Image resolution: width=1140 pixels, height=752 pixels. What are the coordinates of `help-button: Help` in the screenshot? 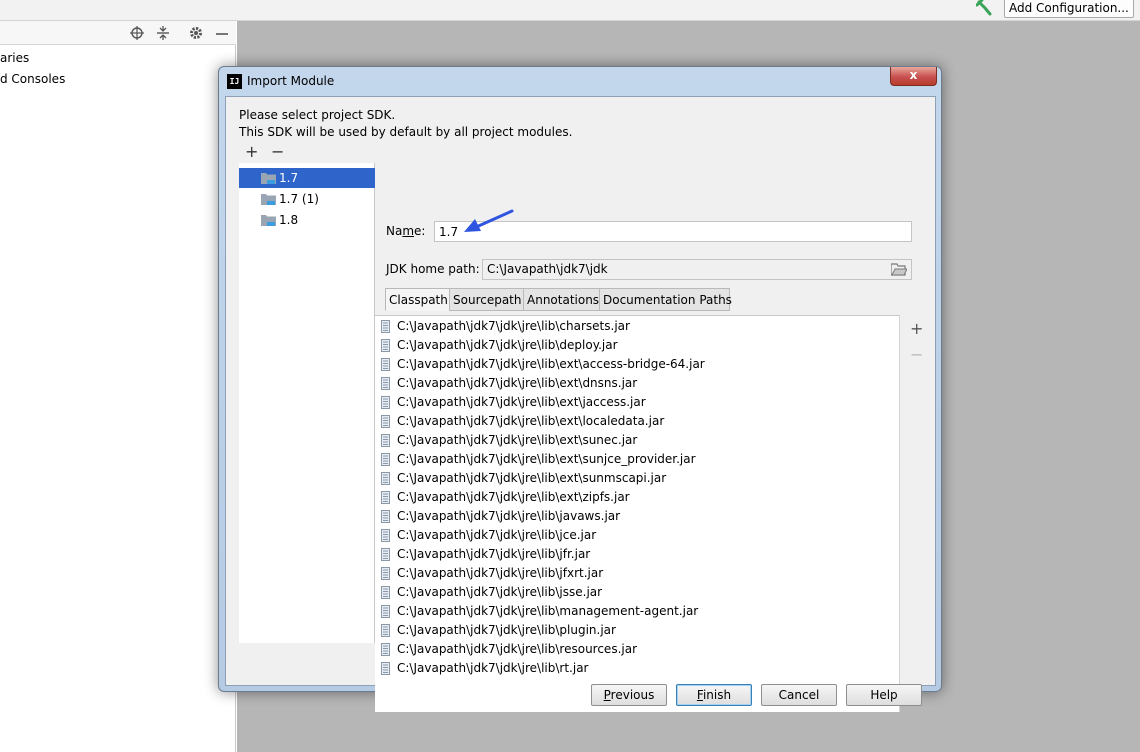 It's located at (884, 695).